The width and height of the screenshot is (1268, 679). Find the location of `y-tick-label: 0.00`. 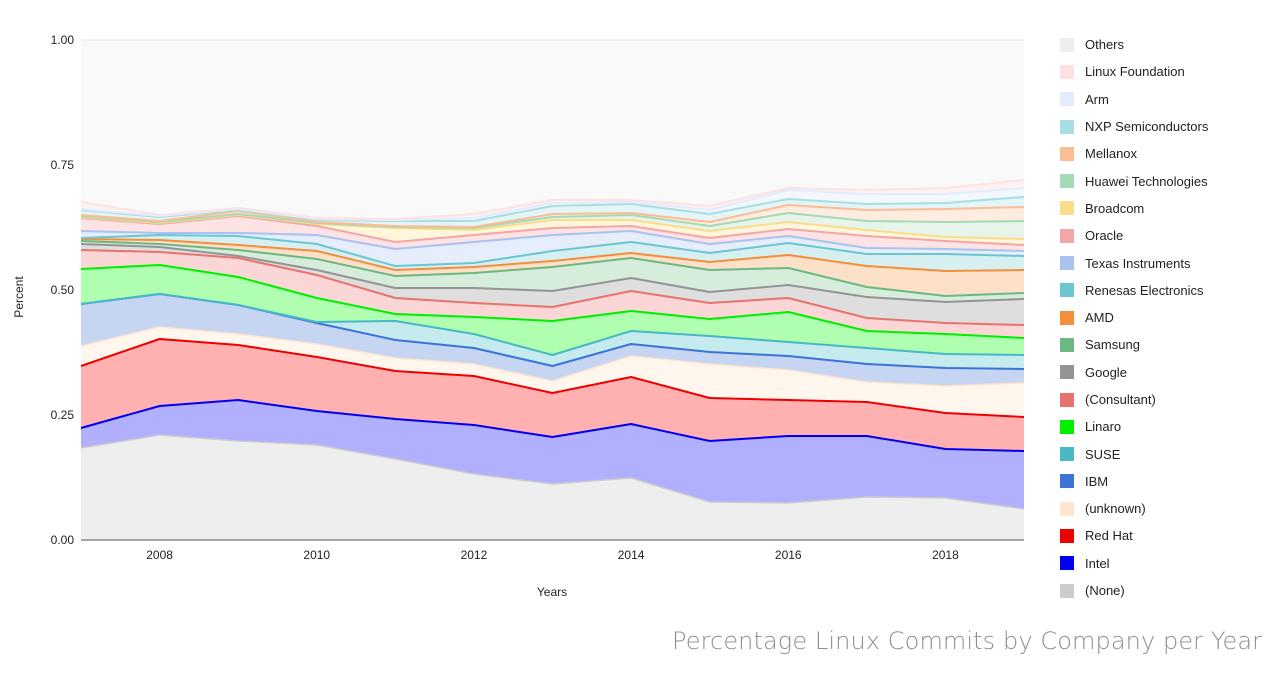

y-tick-label: 0.00 is located at coordinates (63, 540).